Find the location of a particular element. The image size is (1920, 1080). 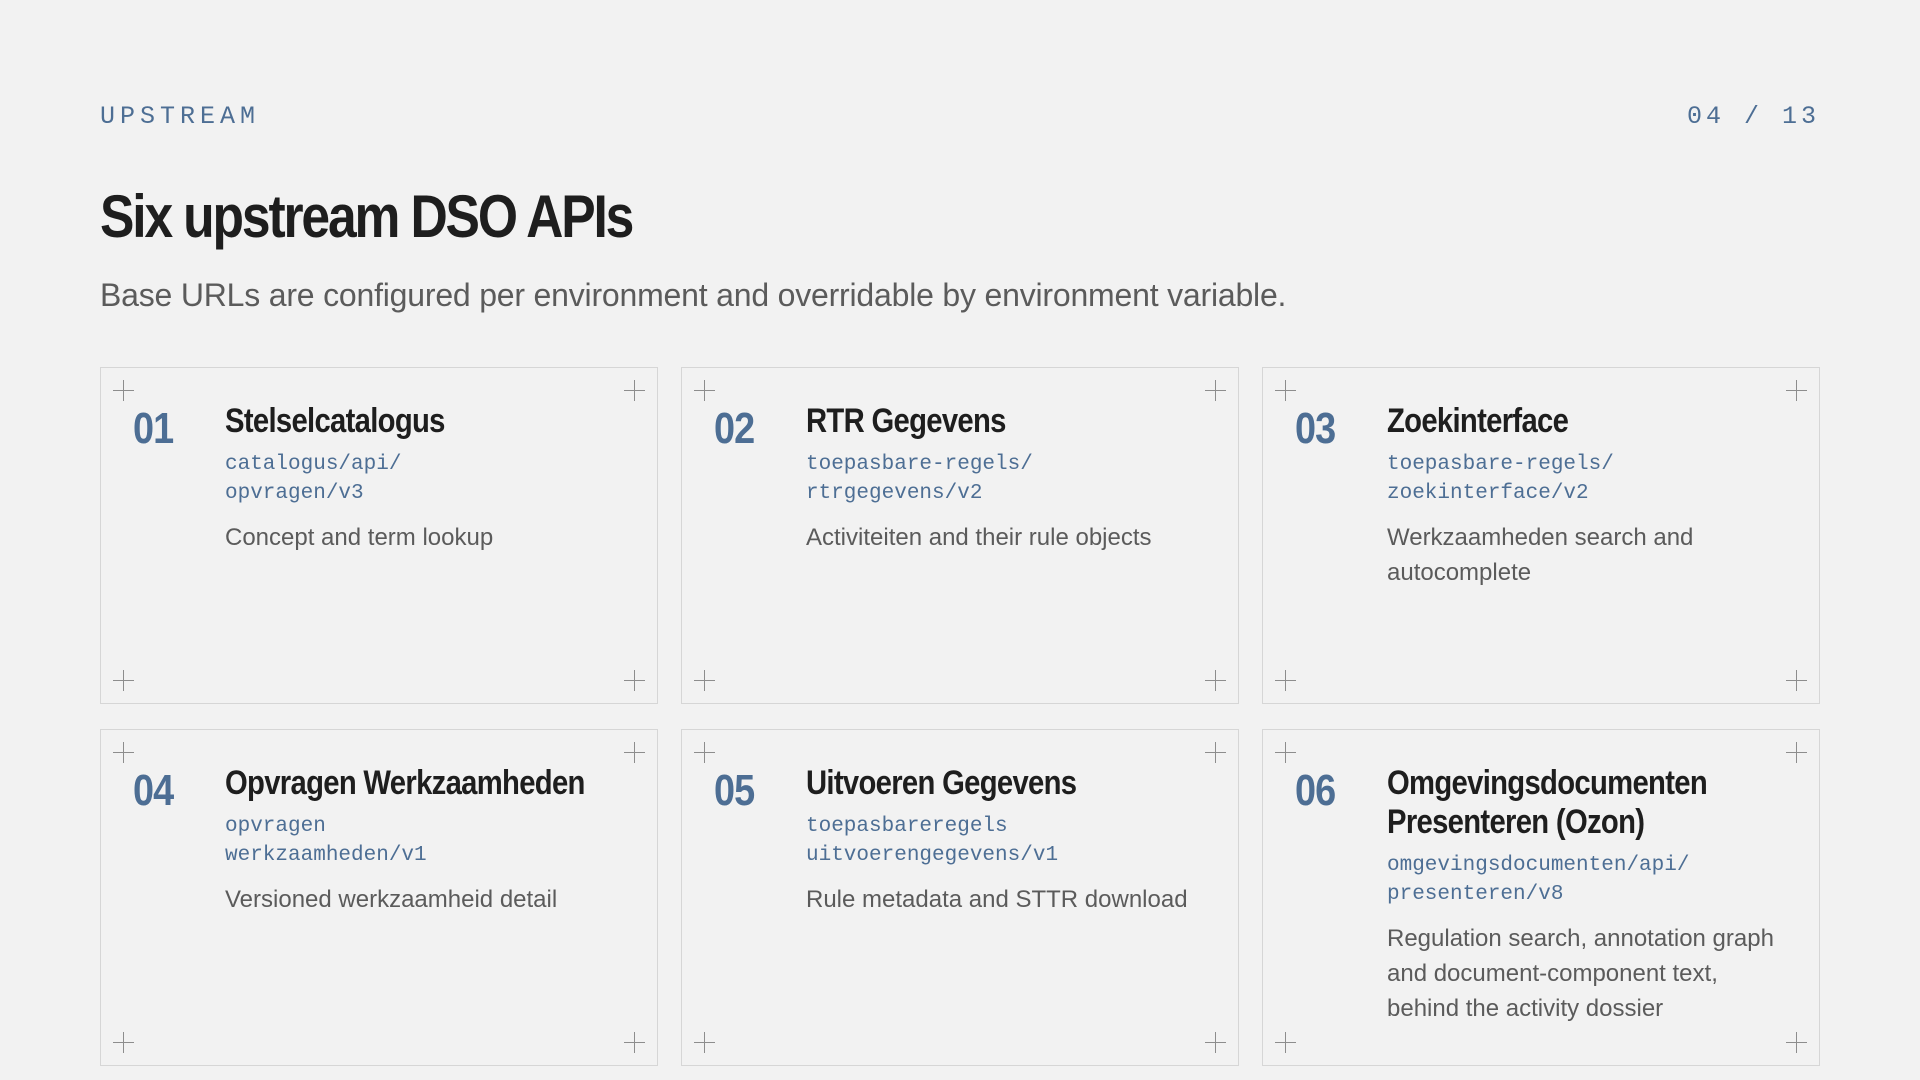

api-path: toepasbare-regels/ rtrgegevens/v2 is located at coordinates (1010, 479).